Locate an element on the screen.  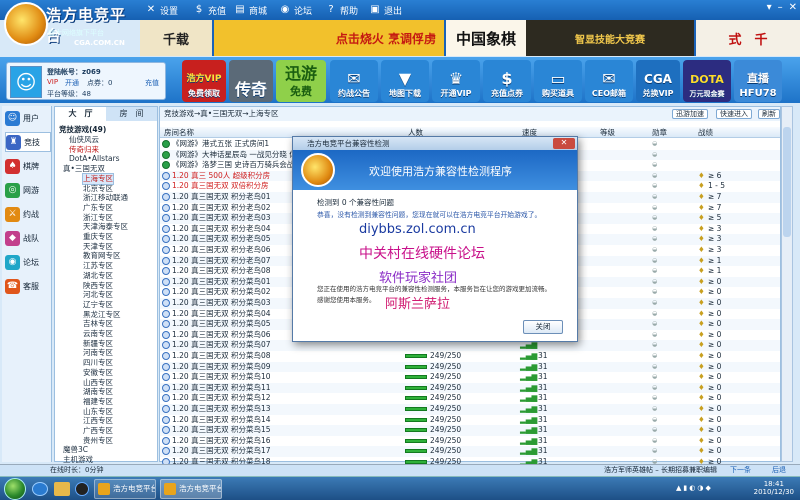
tab-lobby: 大 厅 is located at coordinates (80, 114).